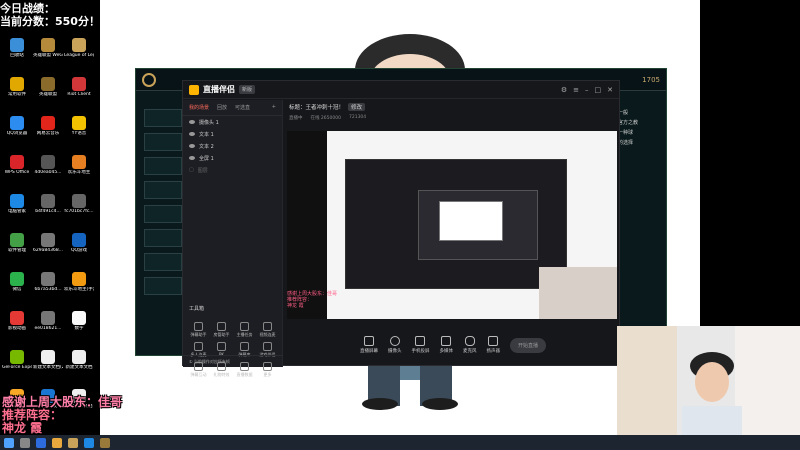  What do you see at coordinates (202, 170) in the screenshot?
I see `source-label: 图层` at bounding box center [202, 170].